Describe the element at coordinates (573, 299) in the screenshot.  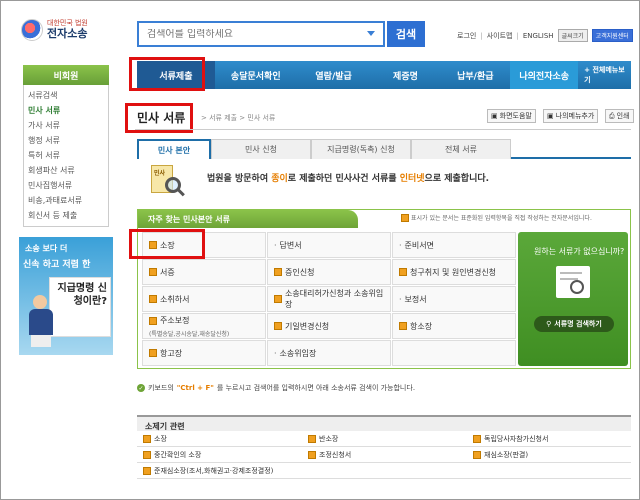
I see `document-search-panel: 원하는 서류가 없으십니까? ⚲ 서류명 검색하기` at that location.